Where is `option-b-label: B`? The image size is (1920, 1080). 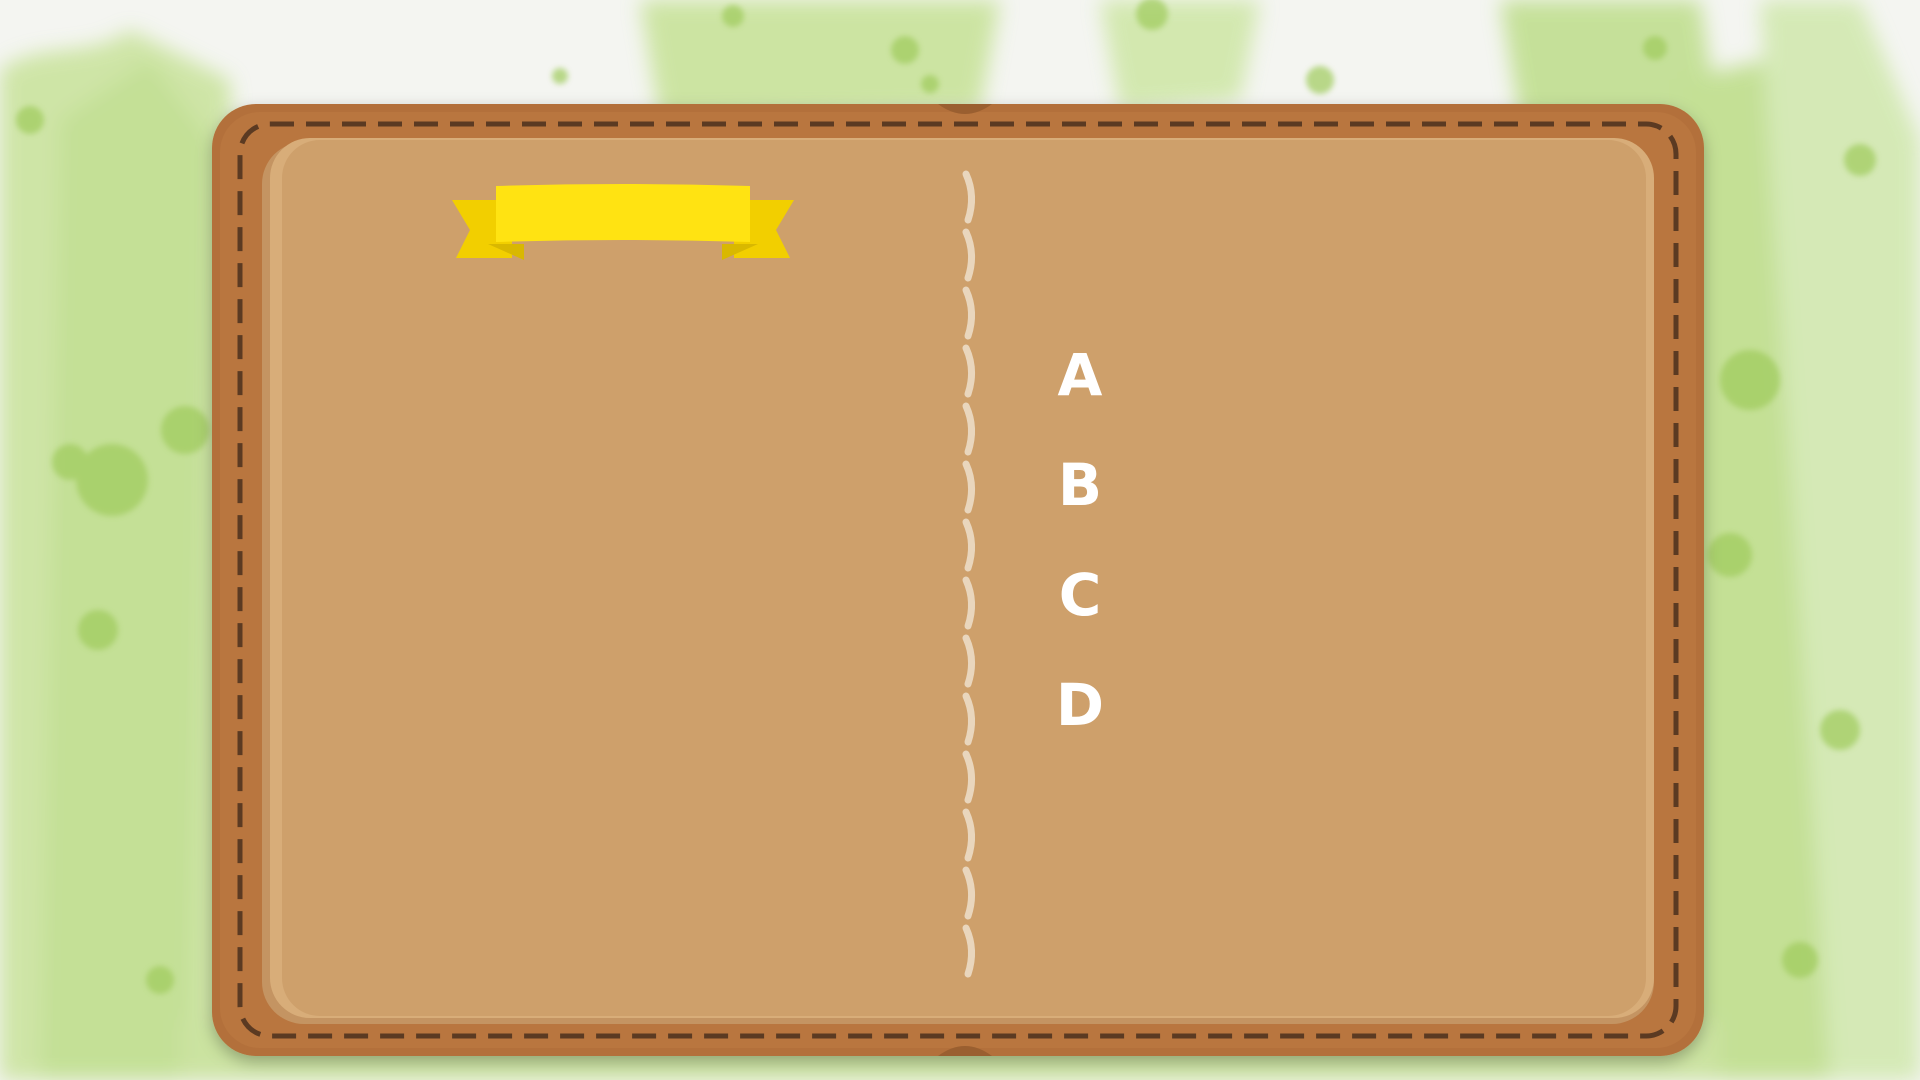
option-b-label: B is located at coordinates (1080, 485).